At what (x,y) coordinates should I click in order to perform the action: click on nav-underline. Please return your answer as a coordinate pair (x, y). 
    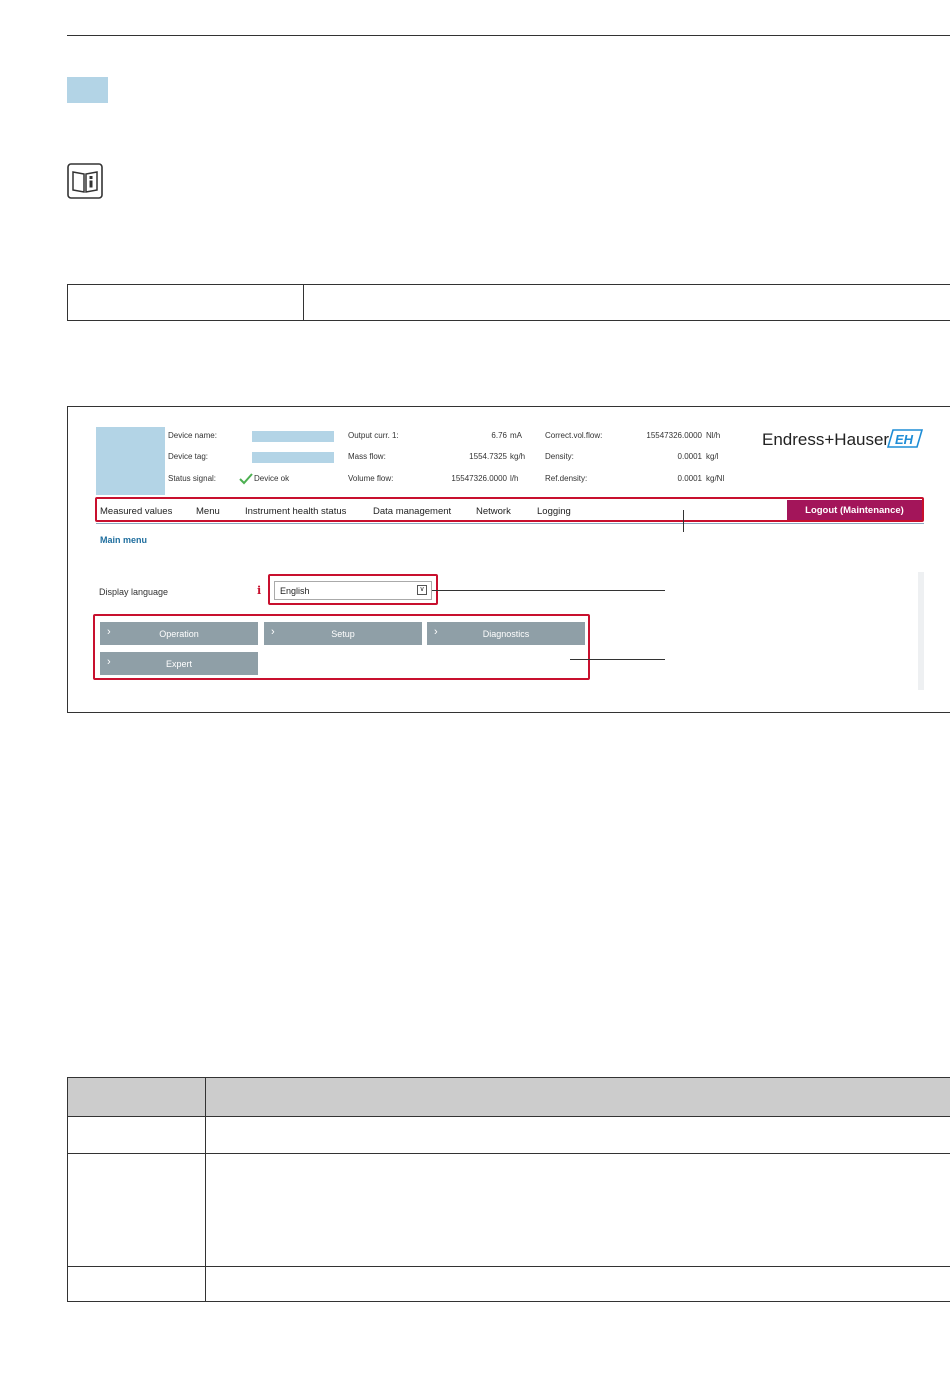
    Looking at the image, I should click on (510, 523).